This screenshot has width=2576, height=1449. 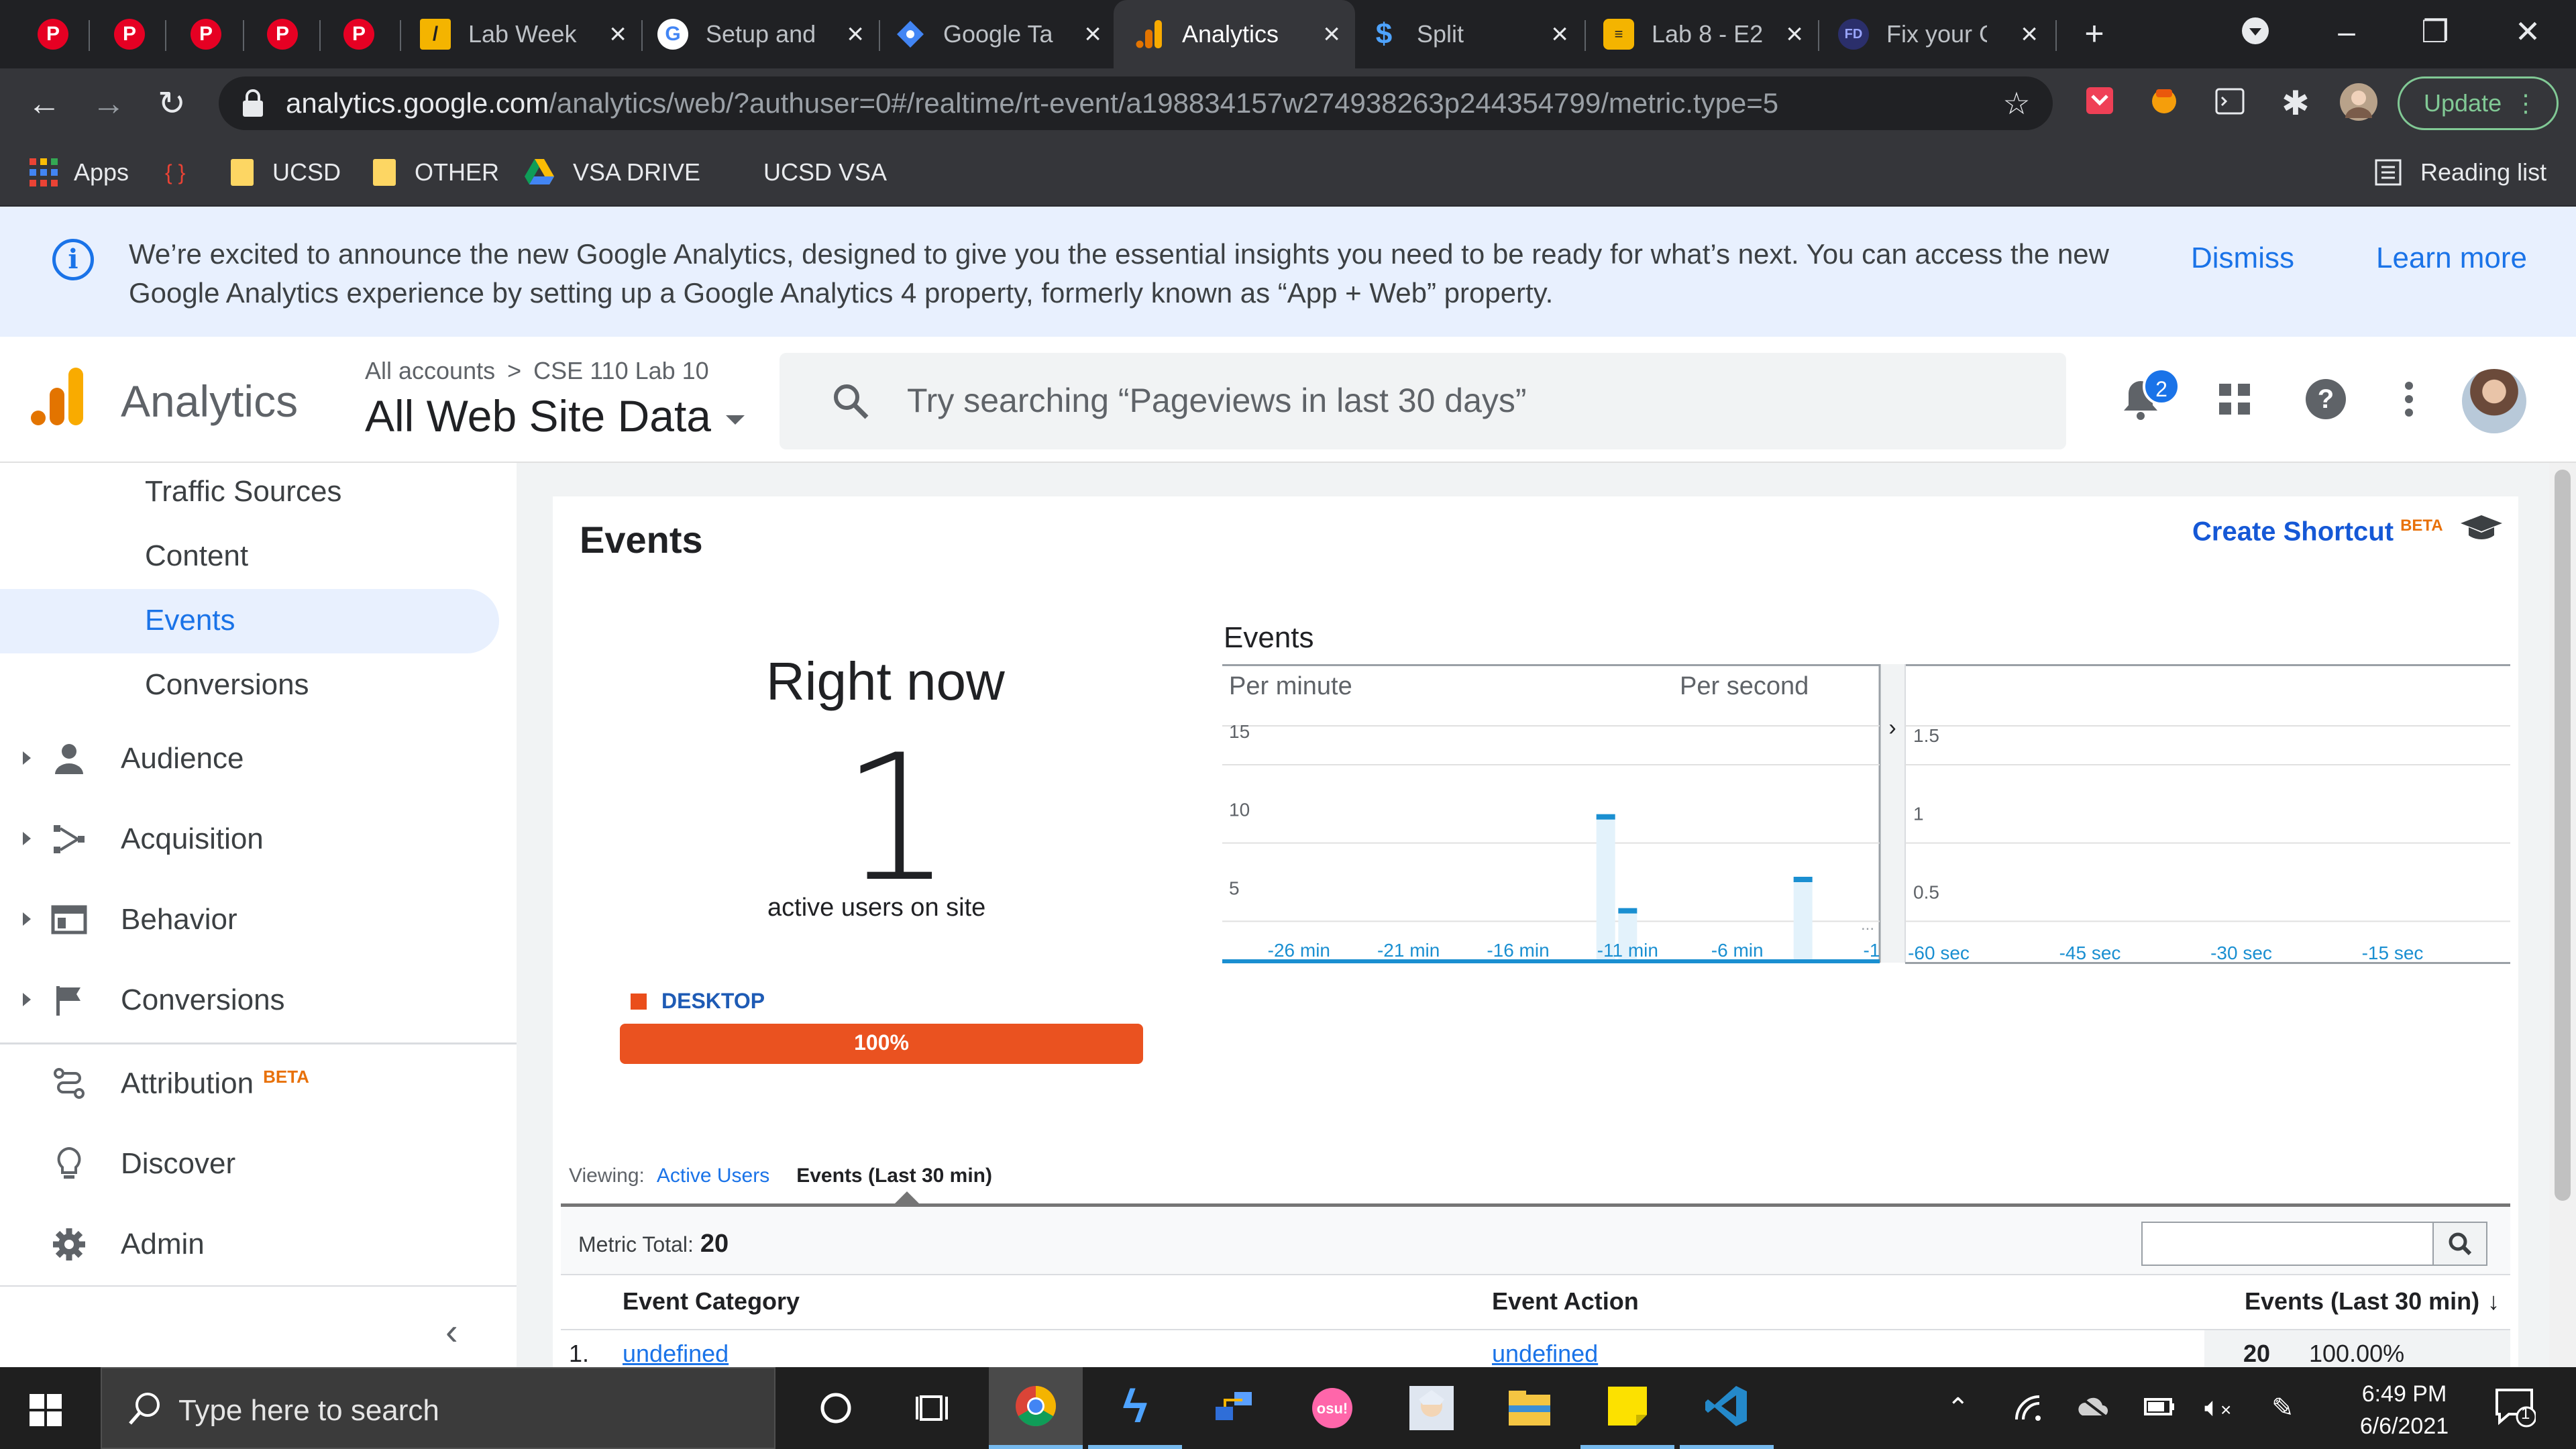 What do you see at coordinates (132, 34) in the screenshot?
I see `tab-pinterest-2: P` at bounding box center [132, 34].